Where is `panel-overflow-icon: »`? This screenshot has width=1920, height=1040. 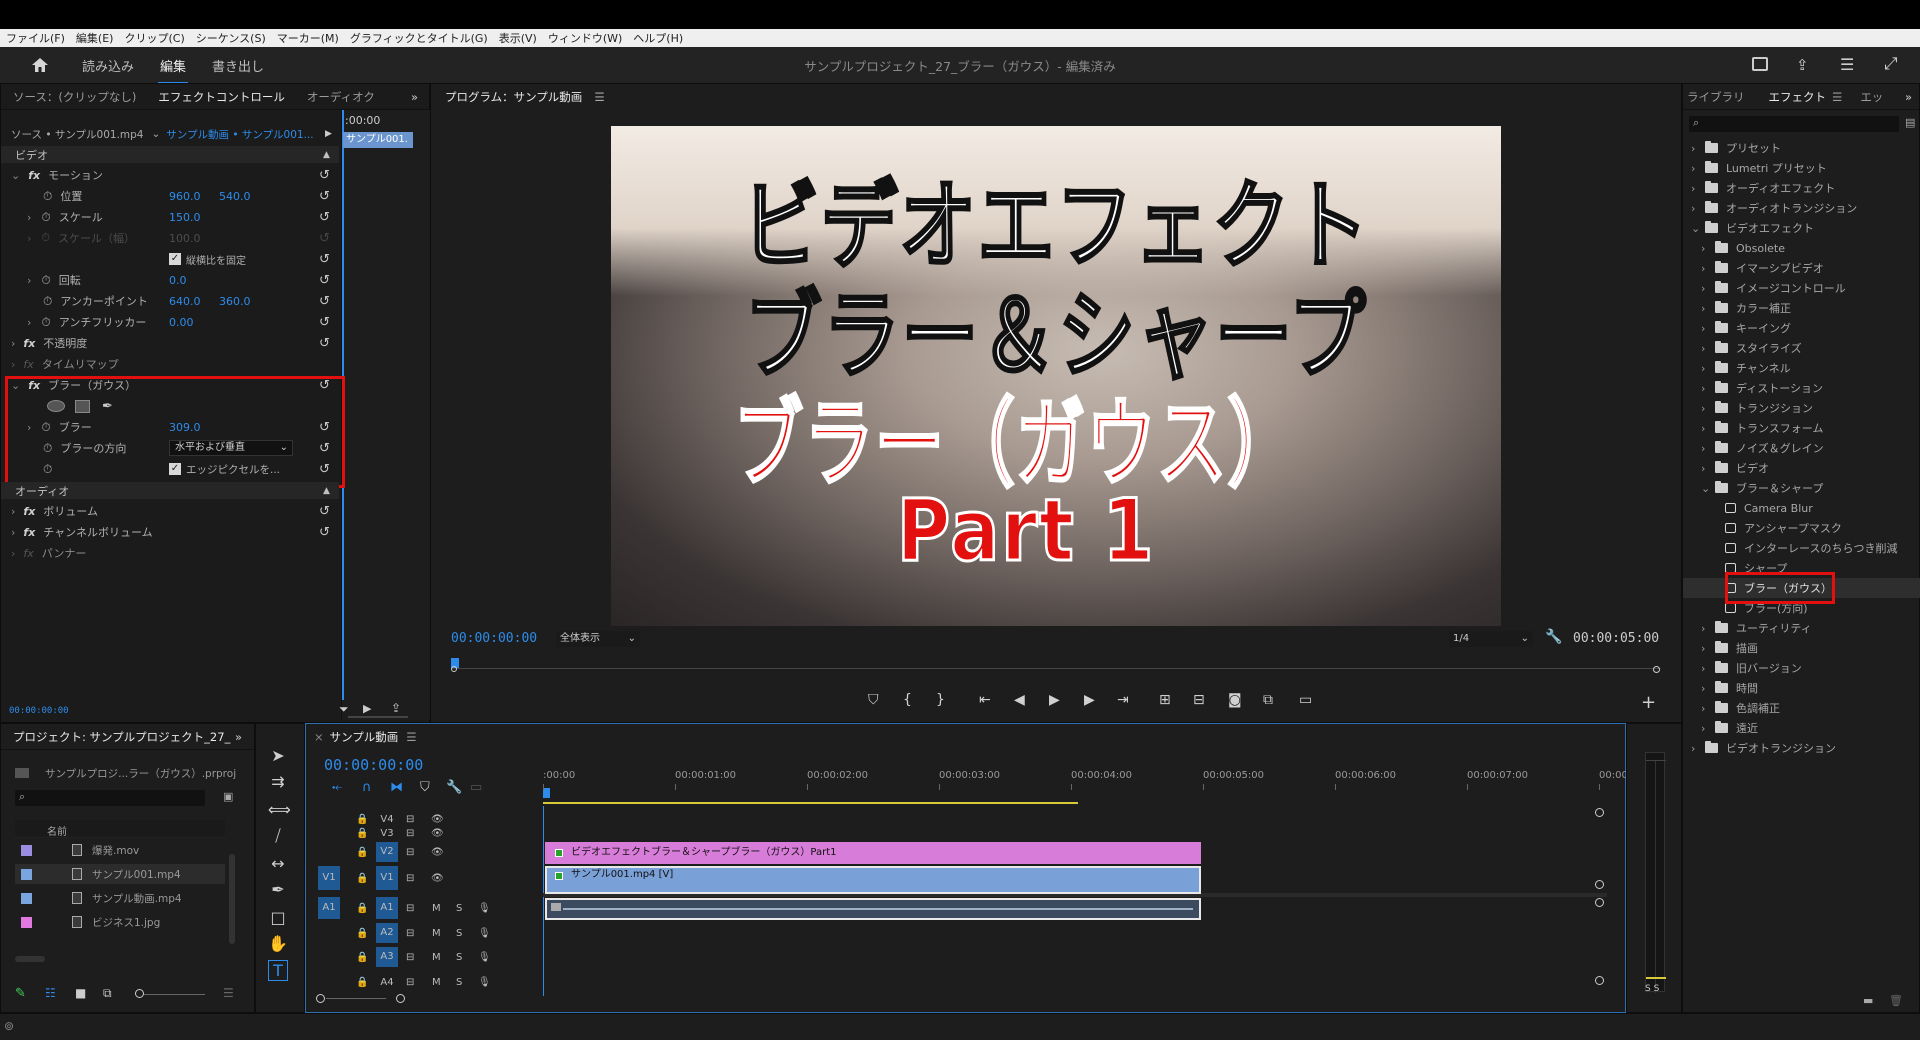 panel-overflow-icon: » is located at coordinates (1908, 97).